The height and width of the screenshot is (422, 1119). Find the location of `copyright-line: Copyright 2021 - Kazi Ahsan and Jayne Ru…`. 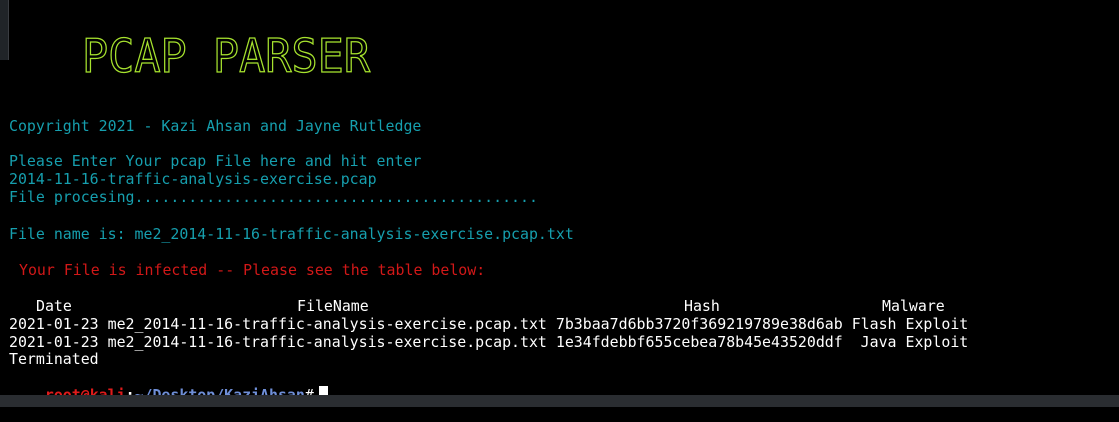

copyright-line: Copyright 2021 - Kazi Ahsan and Jayne Ru… is located at coordinates (215, 126).